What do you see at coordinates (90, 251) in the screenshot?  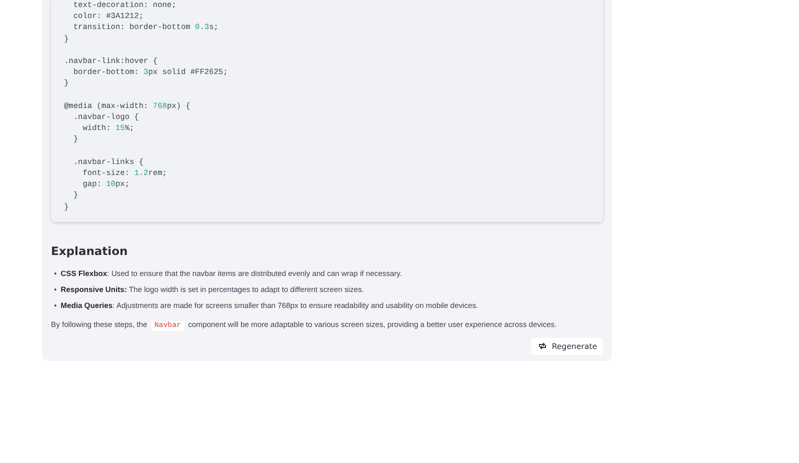 I see `section-heading: Explanation` at bounding box center [90, 251].